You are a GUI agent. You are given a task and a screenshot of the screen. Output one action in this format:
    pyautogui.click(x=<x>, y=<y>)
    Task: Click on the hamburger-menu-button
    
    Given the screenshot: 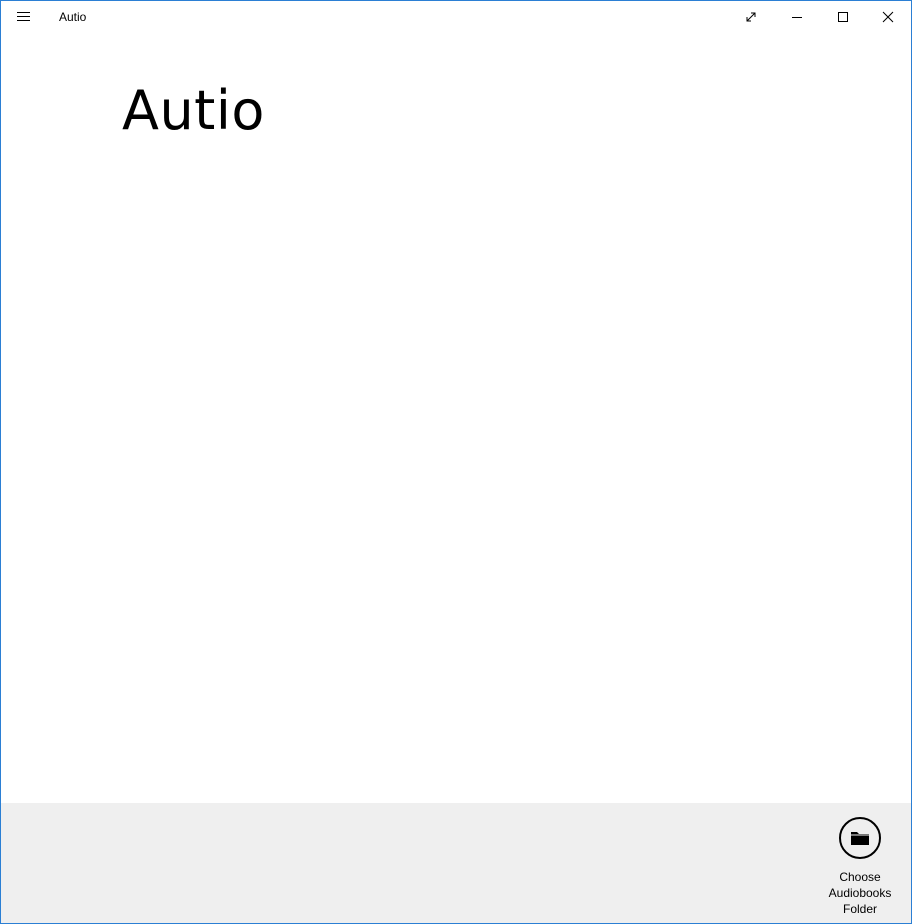 What is the action you would take?
    pyautogui.click(x=24, y=17)
    